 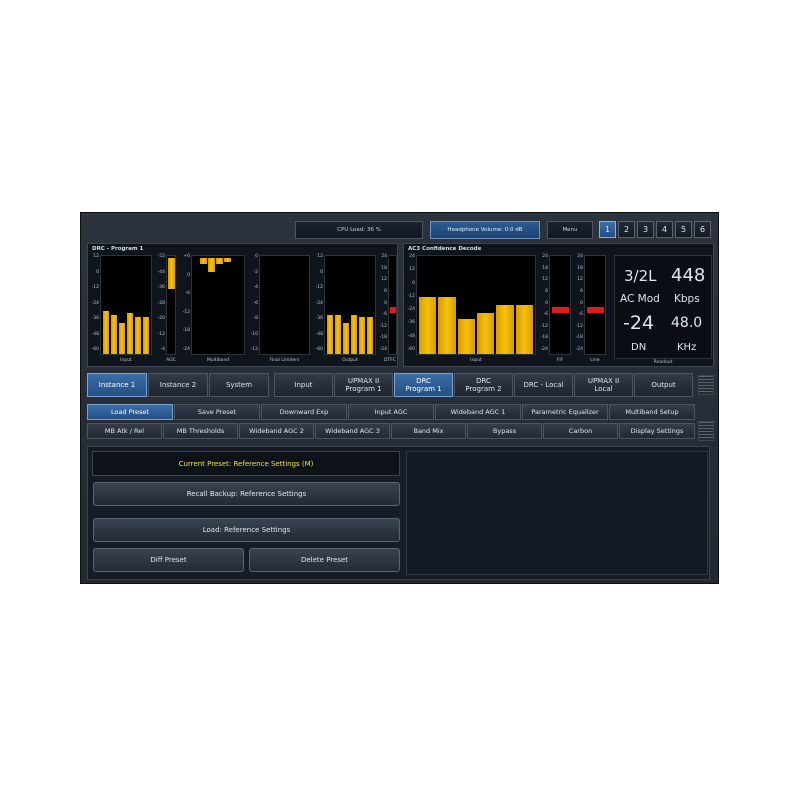 I want to click on readout-label: Readout, so click(x=663, y=362).